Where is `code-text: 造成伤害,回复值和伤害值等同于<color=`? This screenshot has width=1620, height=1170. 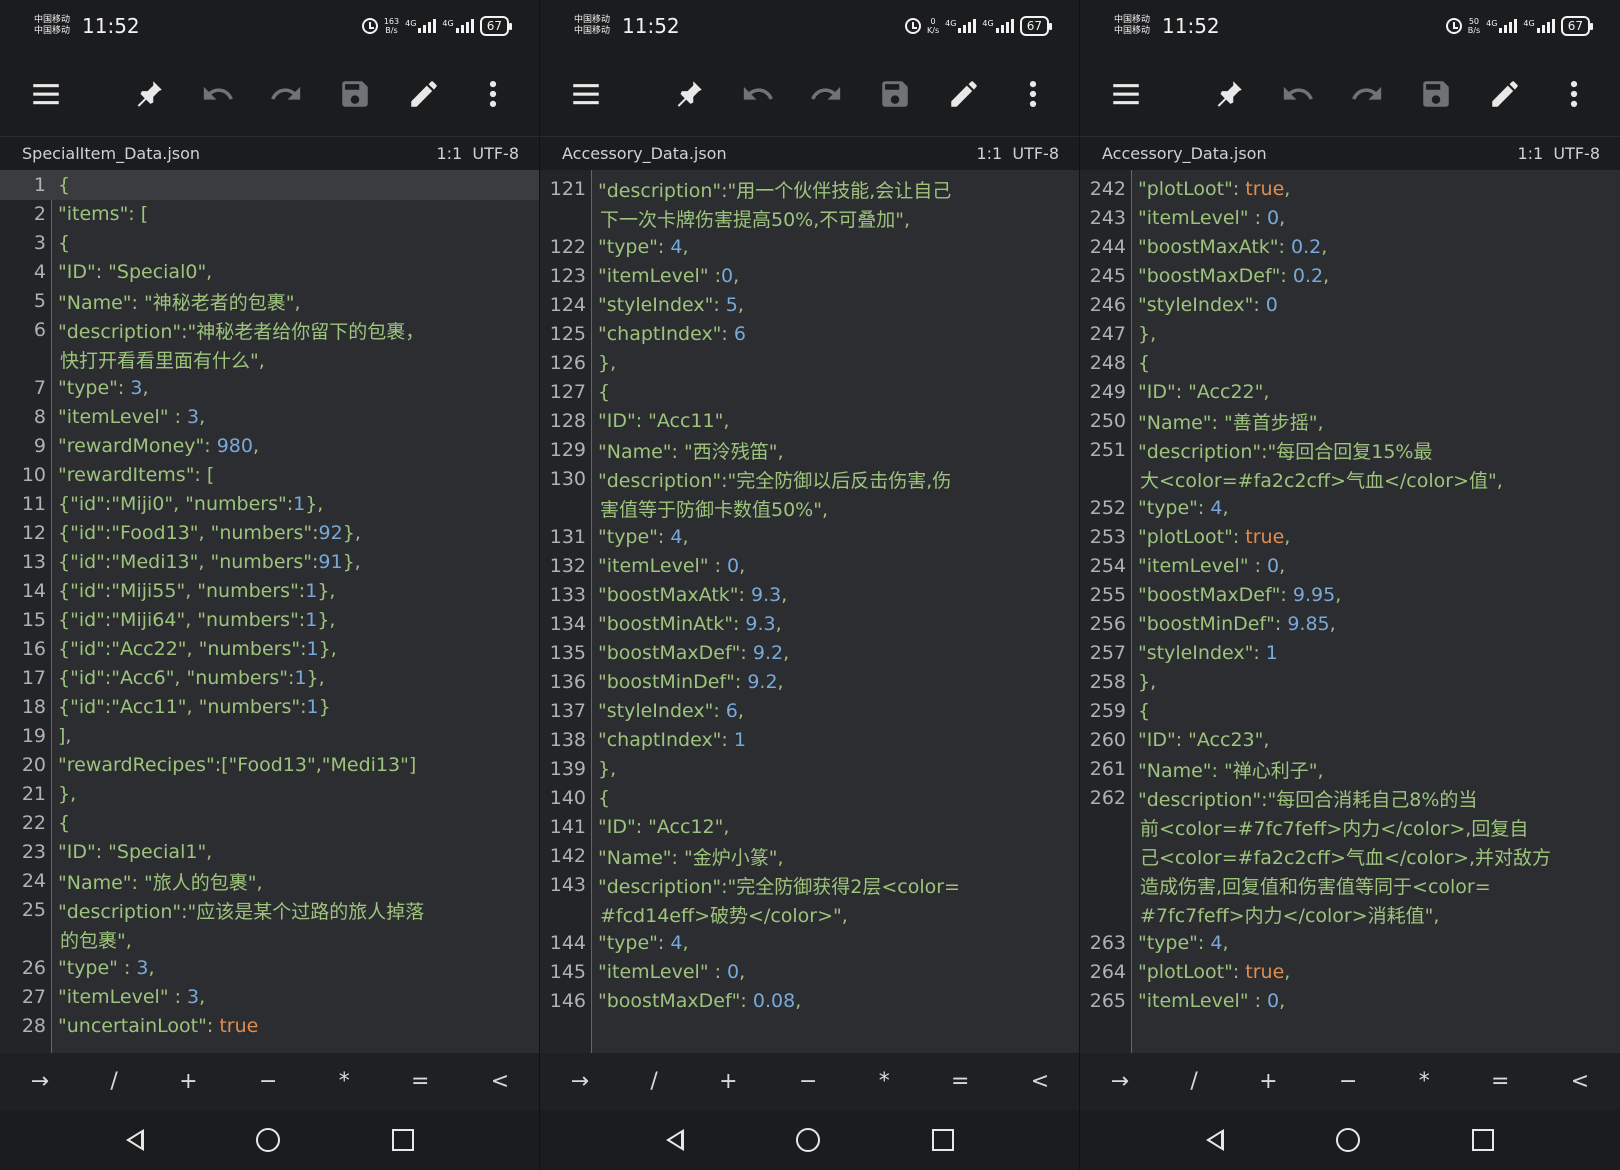 code-text: 造成伤害,回复值和伤害值等同于<color= is located at coordinates (1315, 886).